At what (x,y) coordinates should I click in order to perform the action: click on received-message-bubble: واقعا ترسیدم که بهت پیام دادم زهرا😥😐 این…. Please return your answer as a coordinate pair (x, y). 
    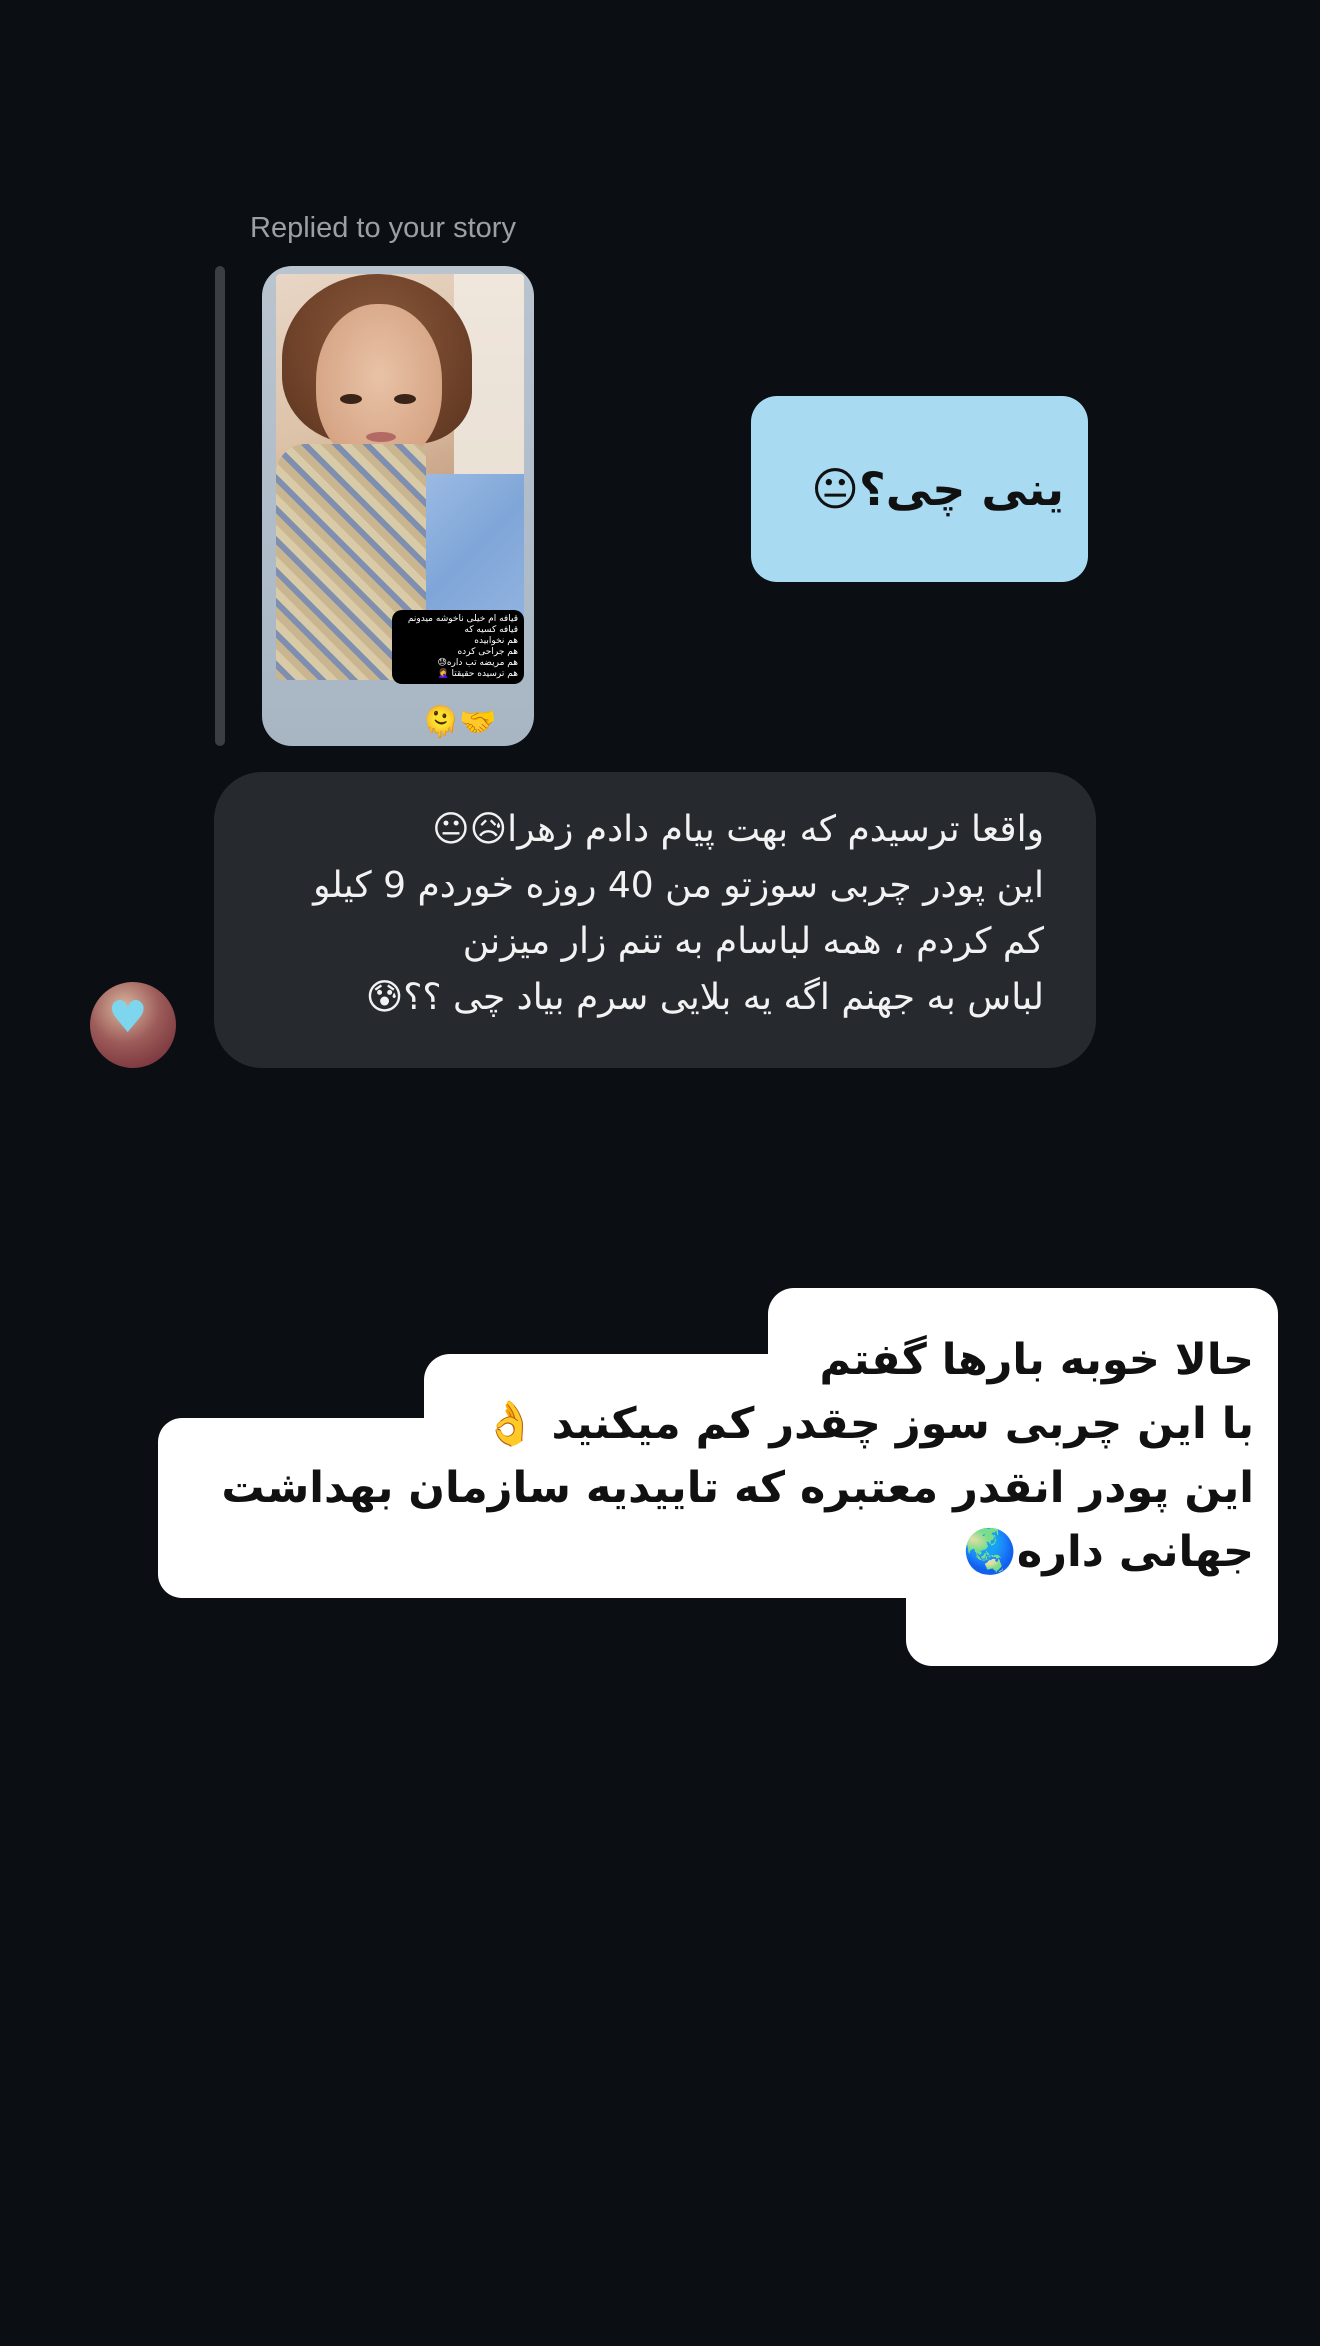
    Looking at the image, I should click on (655, 920).